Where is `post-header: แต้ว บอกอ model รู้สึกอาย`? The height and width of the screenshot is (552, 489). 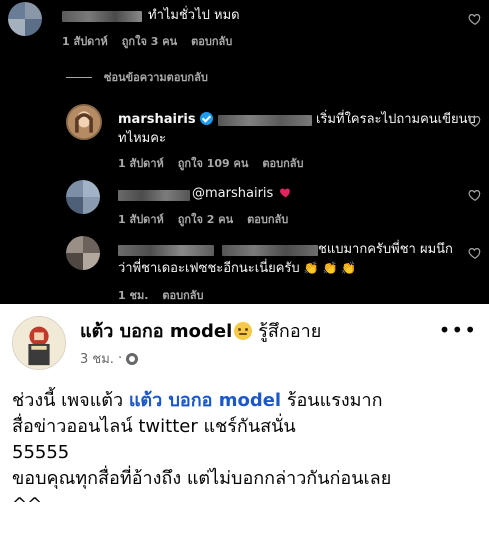 post-header: แต้ว บอกอ model รู้สึกอาย is located at coordinates (200, 330).